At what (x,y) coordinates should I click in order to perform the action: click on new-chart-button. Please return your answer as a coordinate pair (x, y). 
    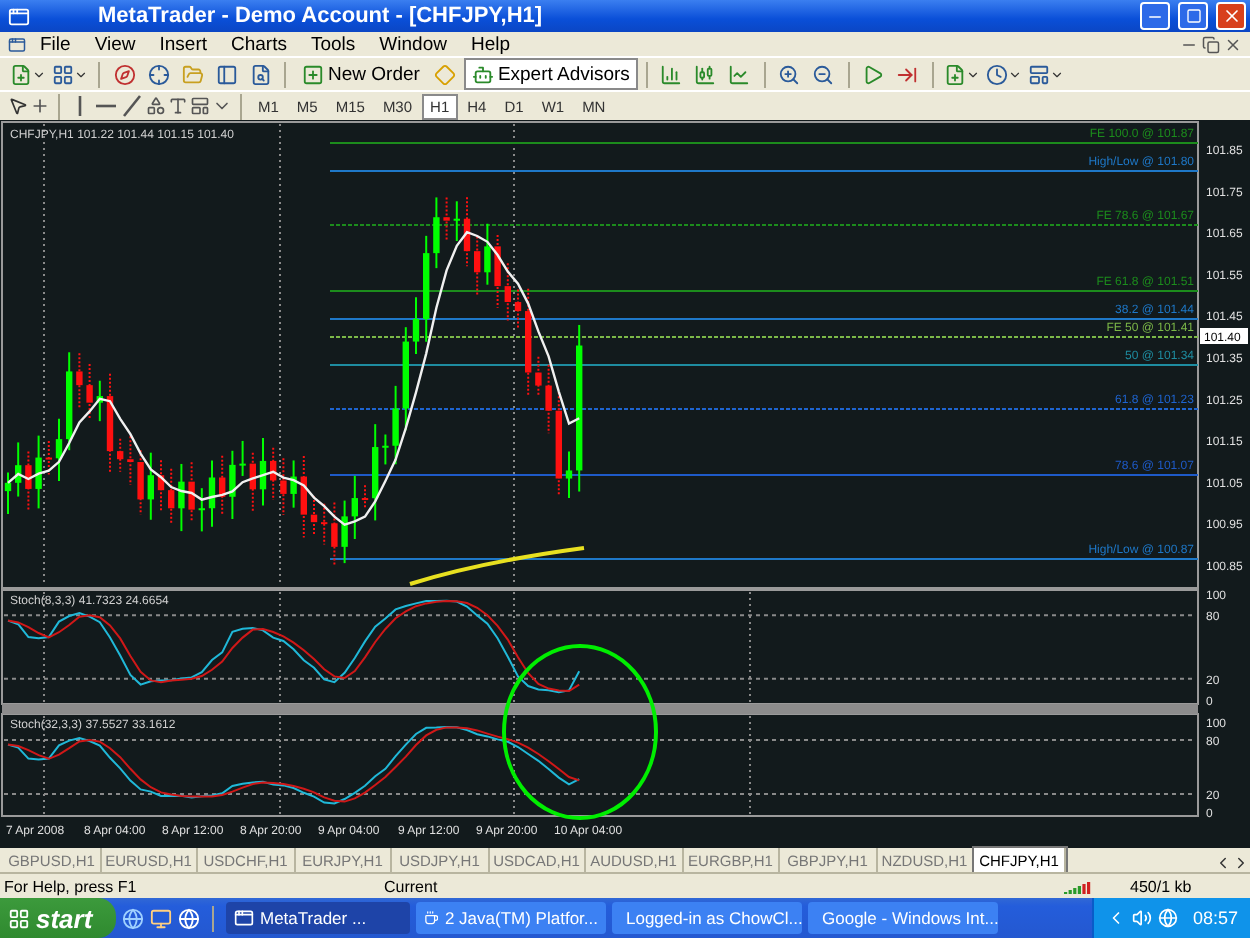
    Looking at the image, I should click on (28, 74).